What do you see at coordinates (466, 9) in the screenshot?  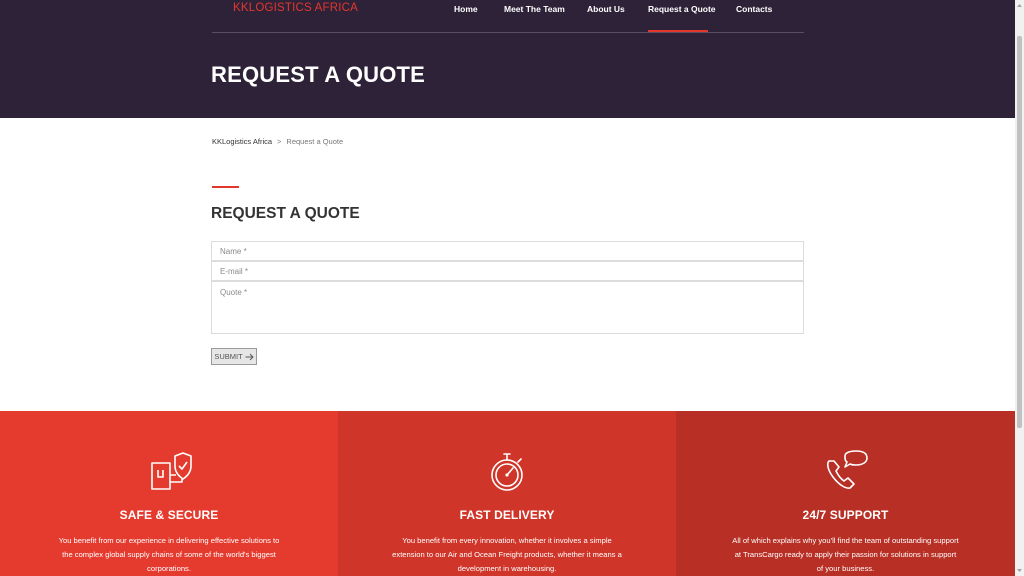 I see `nav-item-home: Home` at bounding box center [466, 9].